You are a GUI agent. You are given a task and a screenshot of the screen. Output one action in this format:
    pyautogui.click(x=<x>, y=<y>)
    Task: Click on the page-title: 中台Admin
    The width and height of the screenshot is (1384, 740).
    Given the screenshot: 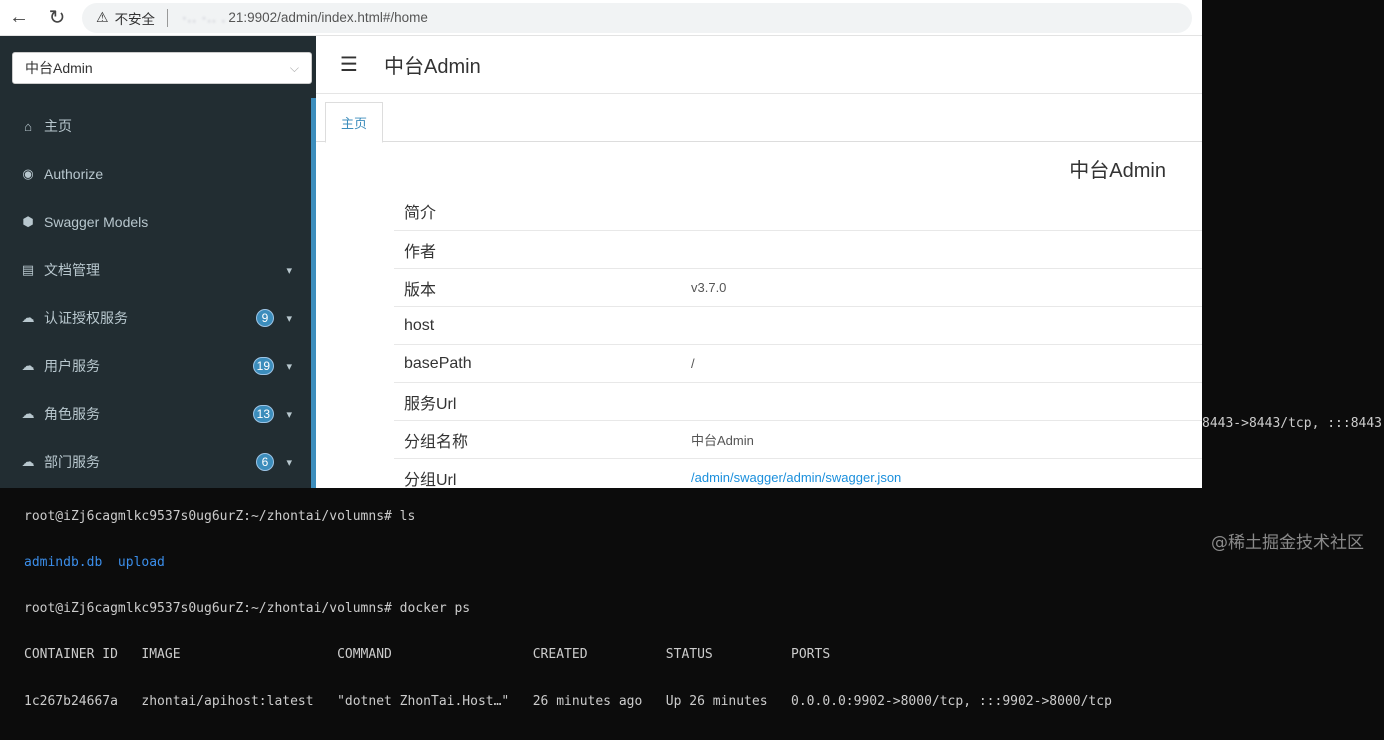 What is the action you would take?
    pyautogui.click(x=432, y=67)
    